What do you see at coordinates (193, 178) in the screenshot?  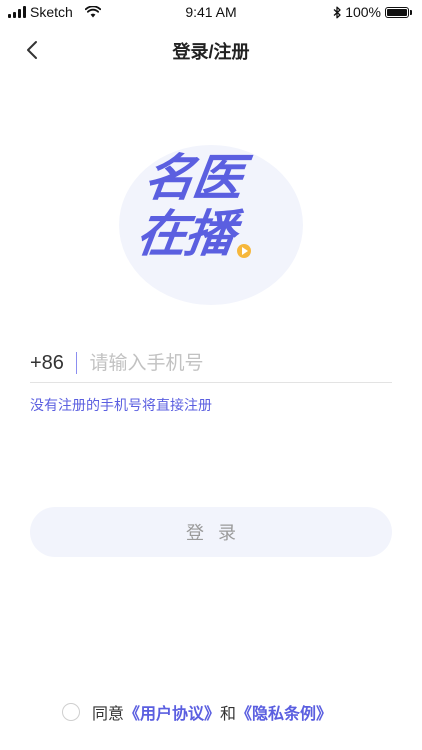 I see `logo-line-1: 名医` at bounding box center [193, 178].